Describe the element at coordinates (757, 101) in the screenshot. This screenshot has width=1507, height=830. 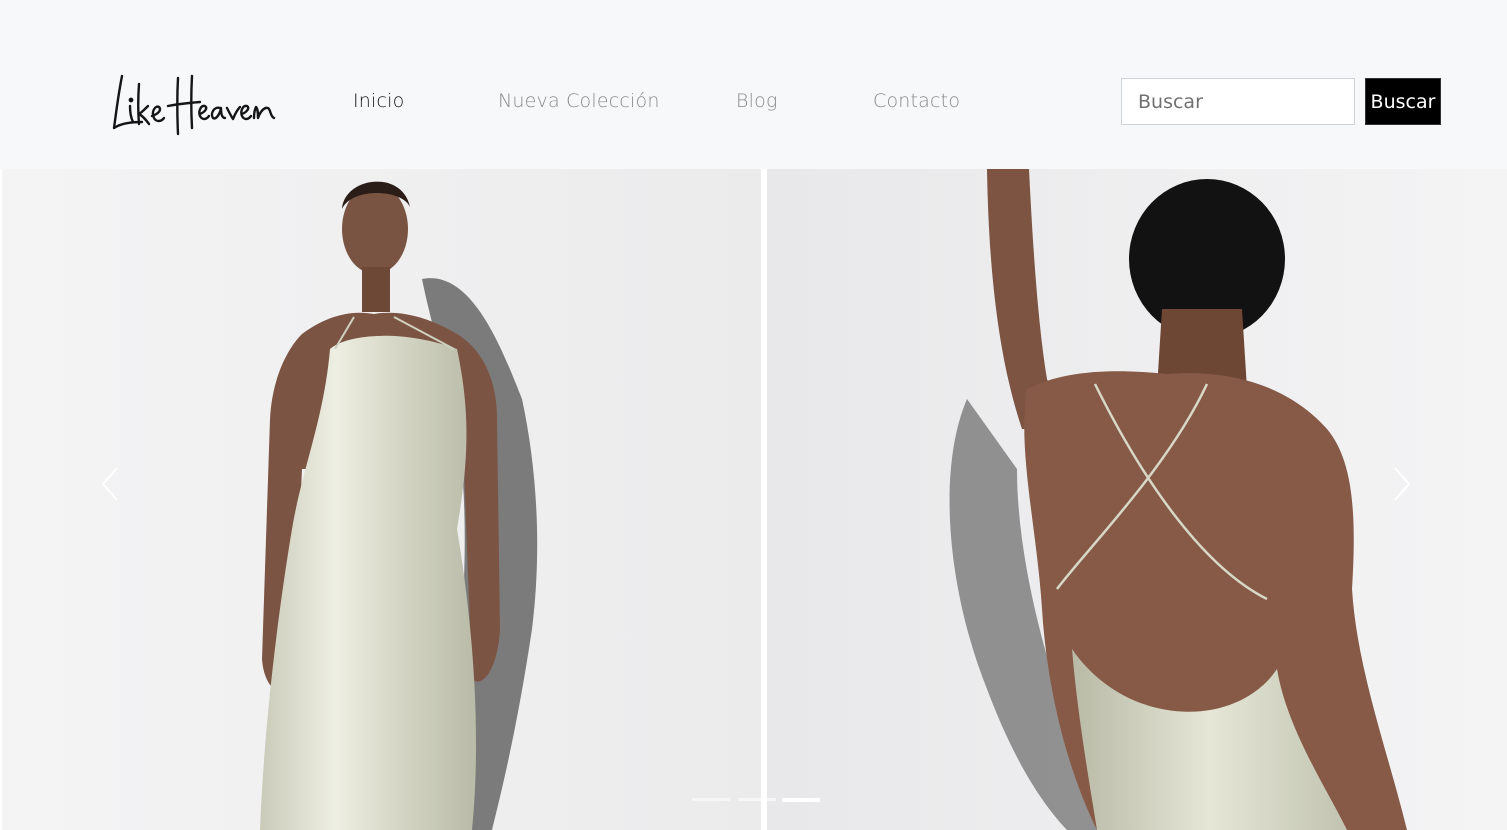
I see `nav-link-blog: Blog` at that location.